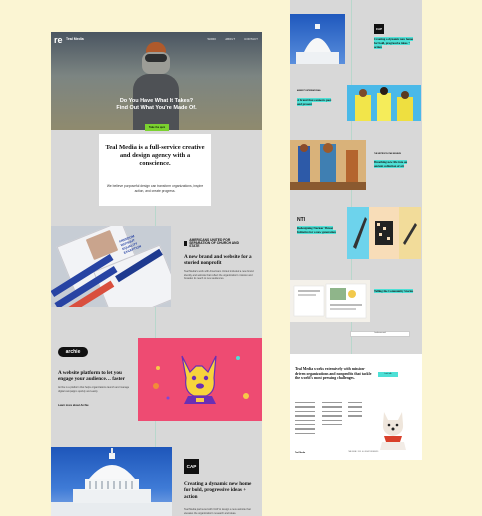  I want to click on work-item-title: Telling the Community Stories, so click(395, 291).